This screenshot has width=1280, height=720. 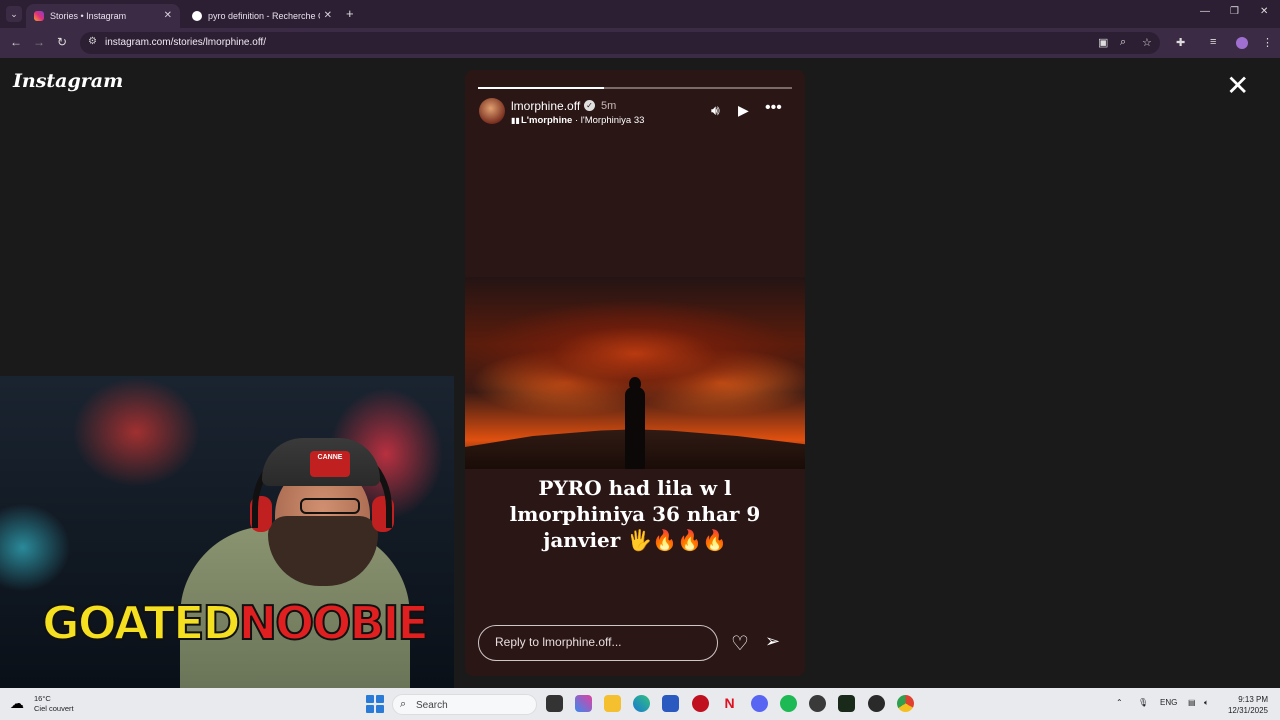 I want to click on language-indicator: ENG, so click(x=1168, y=702).